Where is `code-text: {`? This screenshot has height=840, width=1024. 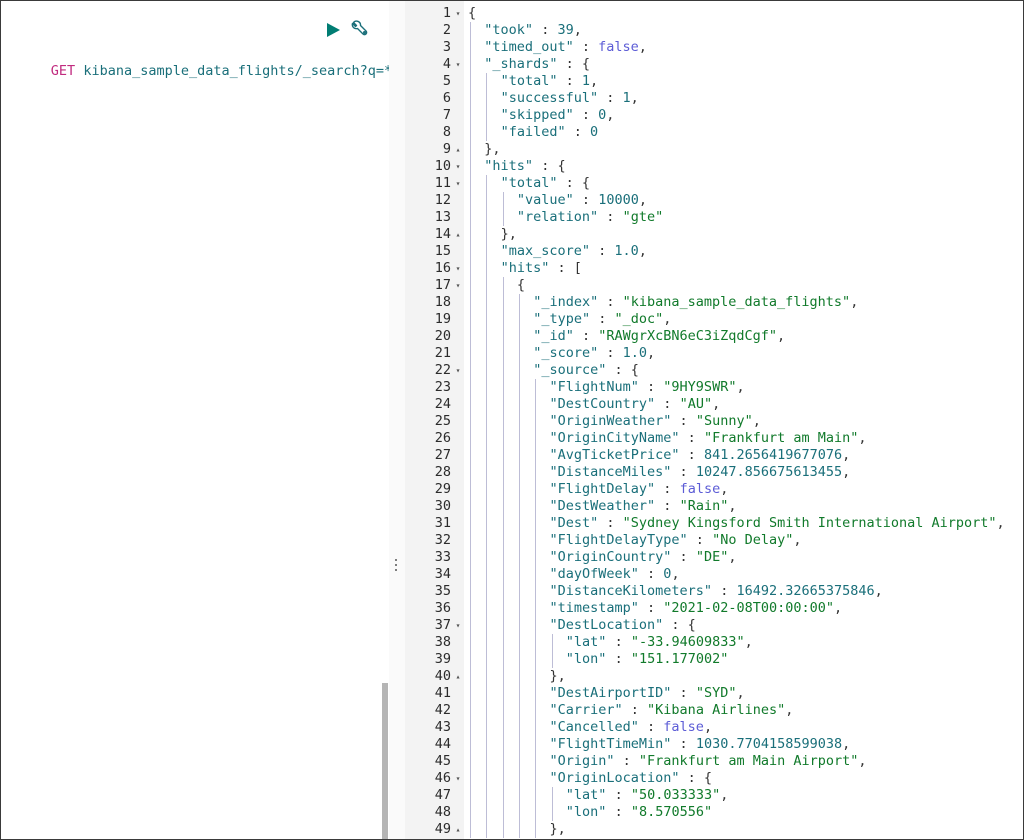
code-text: { is located at coordinates (521, 285).